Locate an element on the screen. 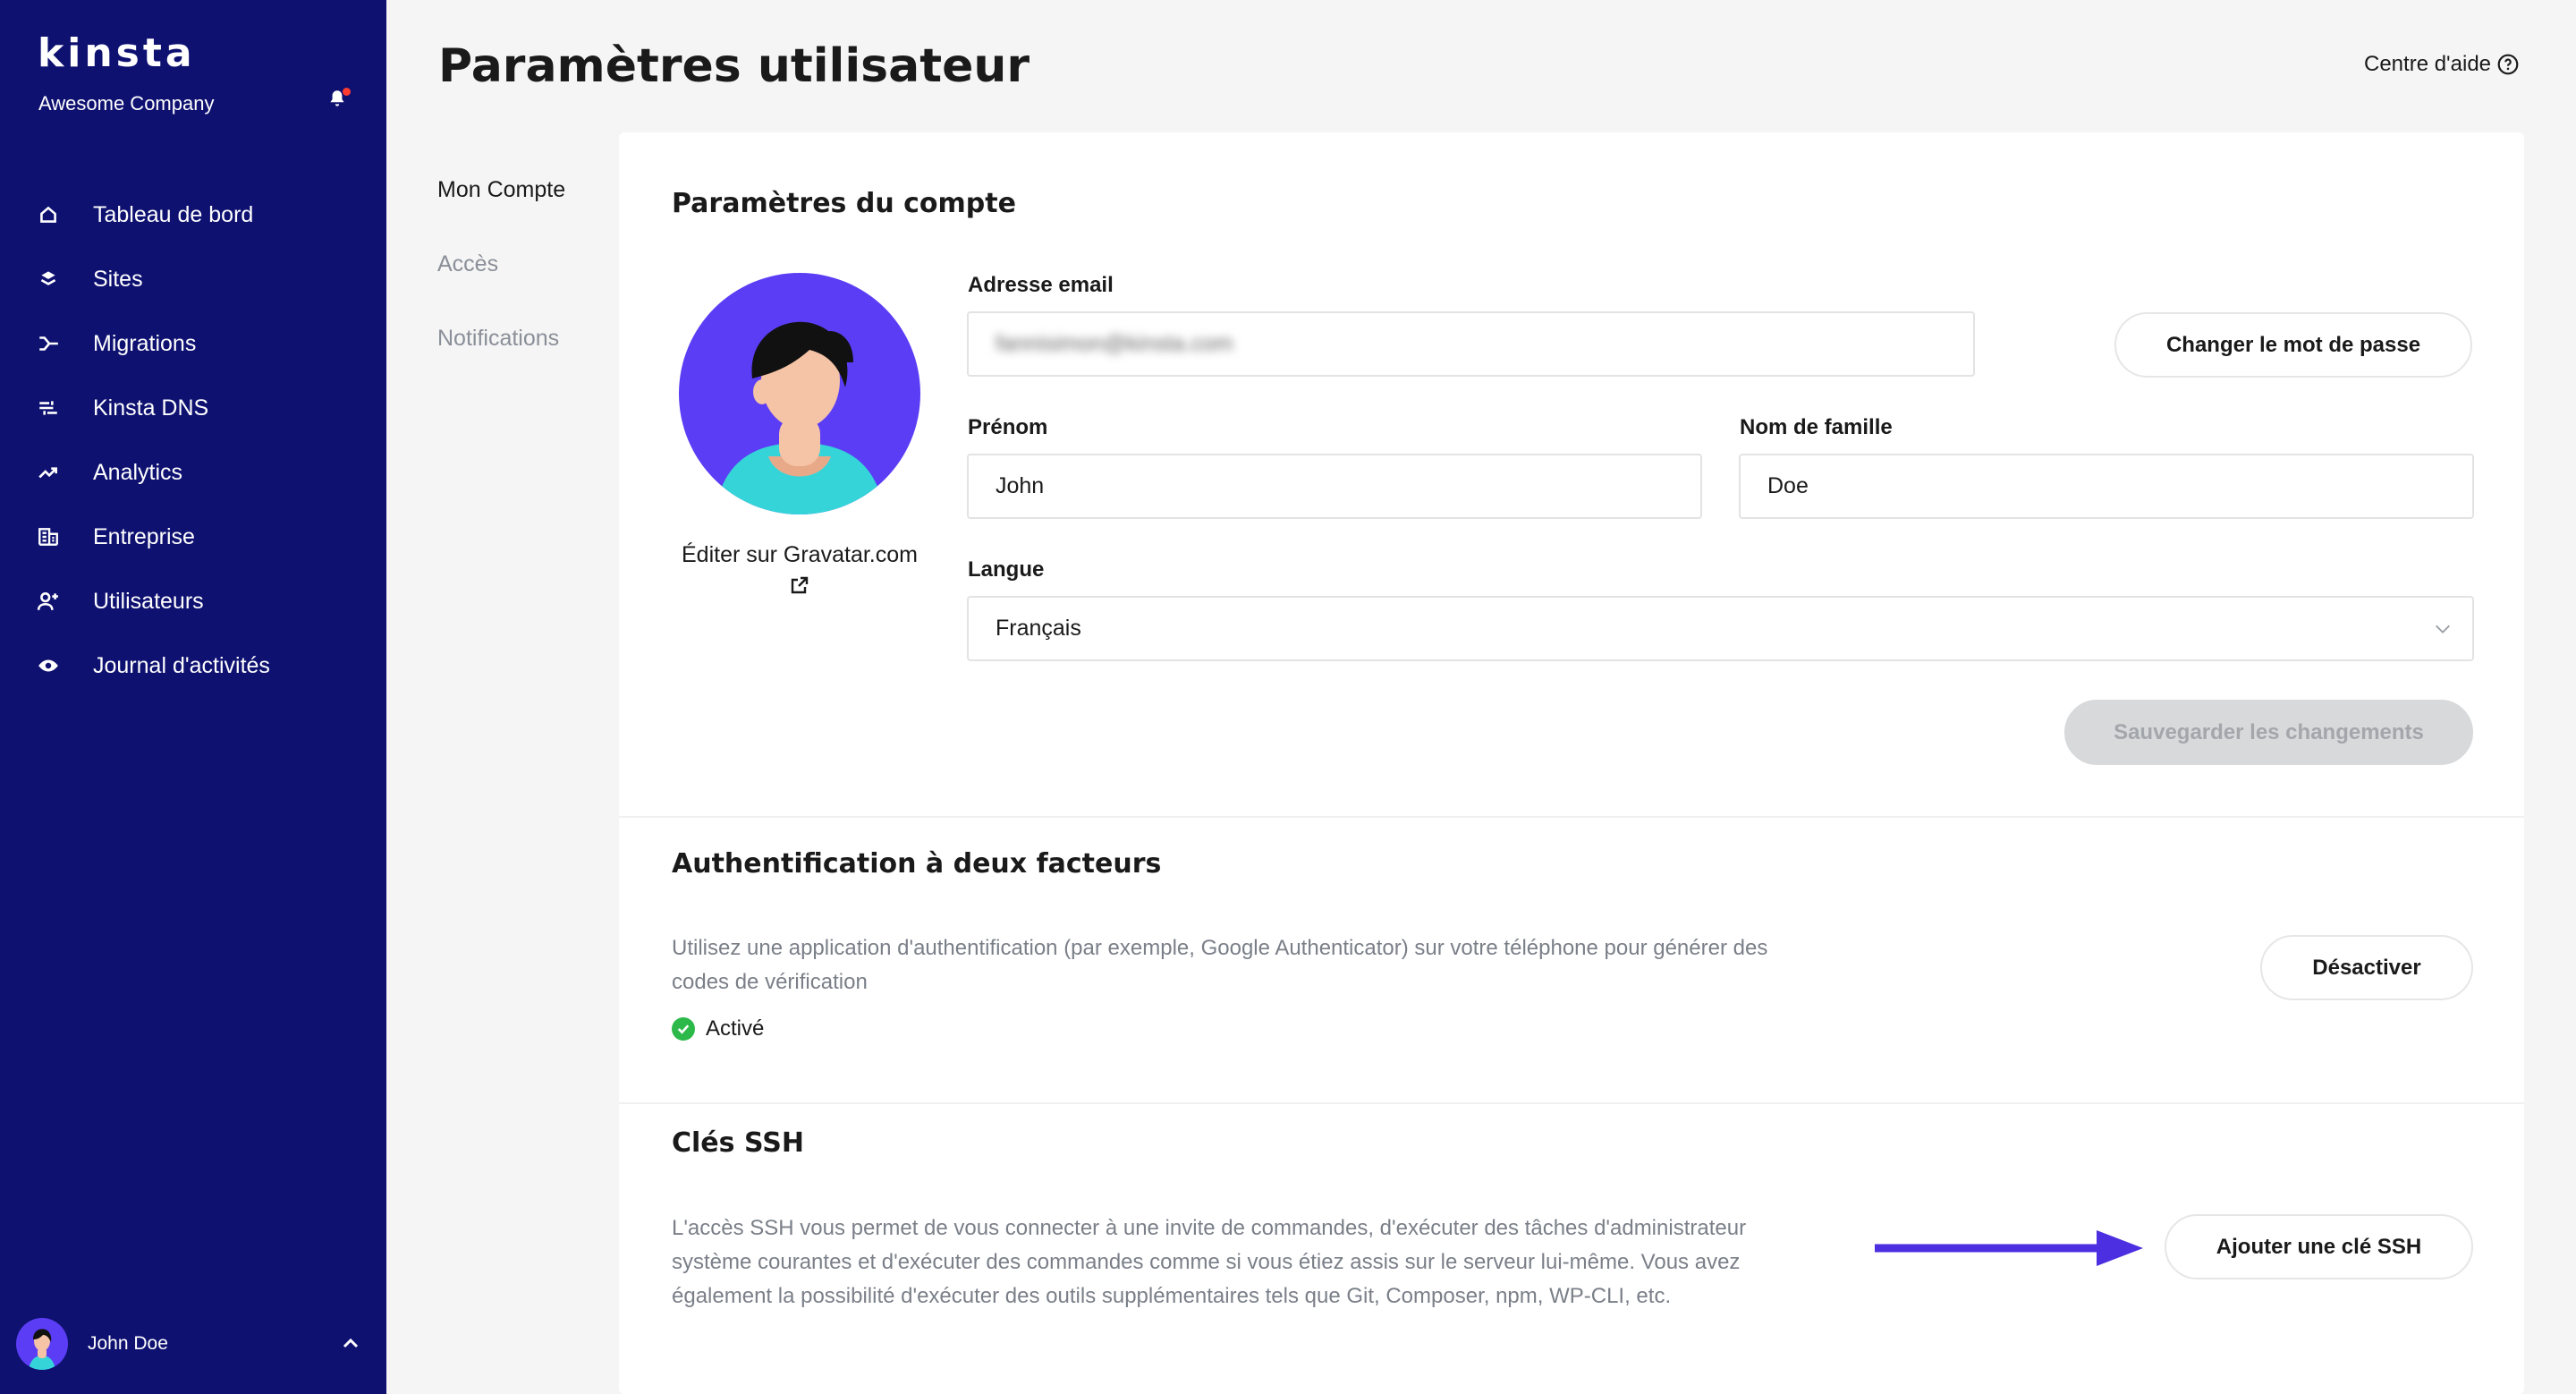 This screenshot has height=1394, width=2576. arrow-right-icon is located at coordinates (2009, 1248).